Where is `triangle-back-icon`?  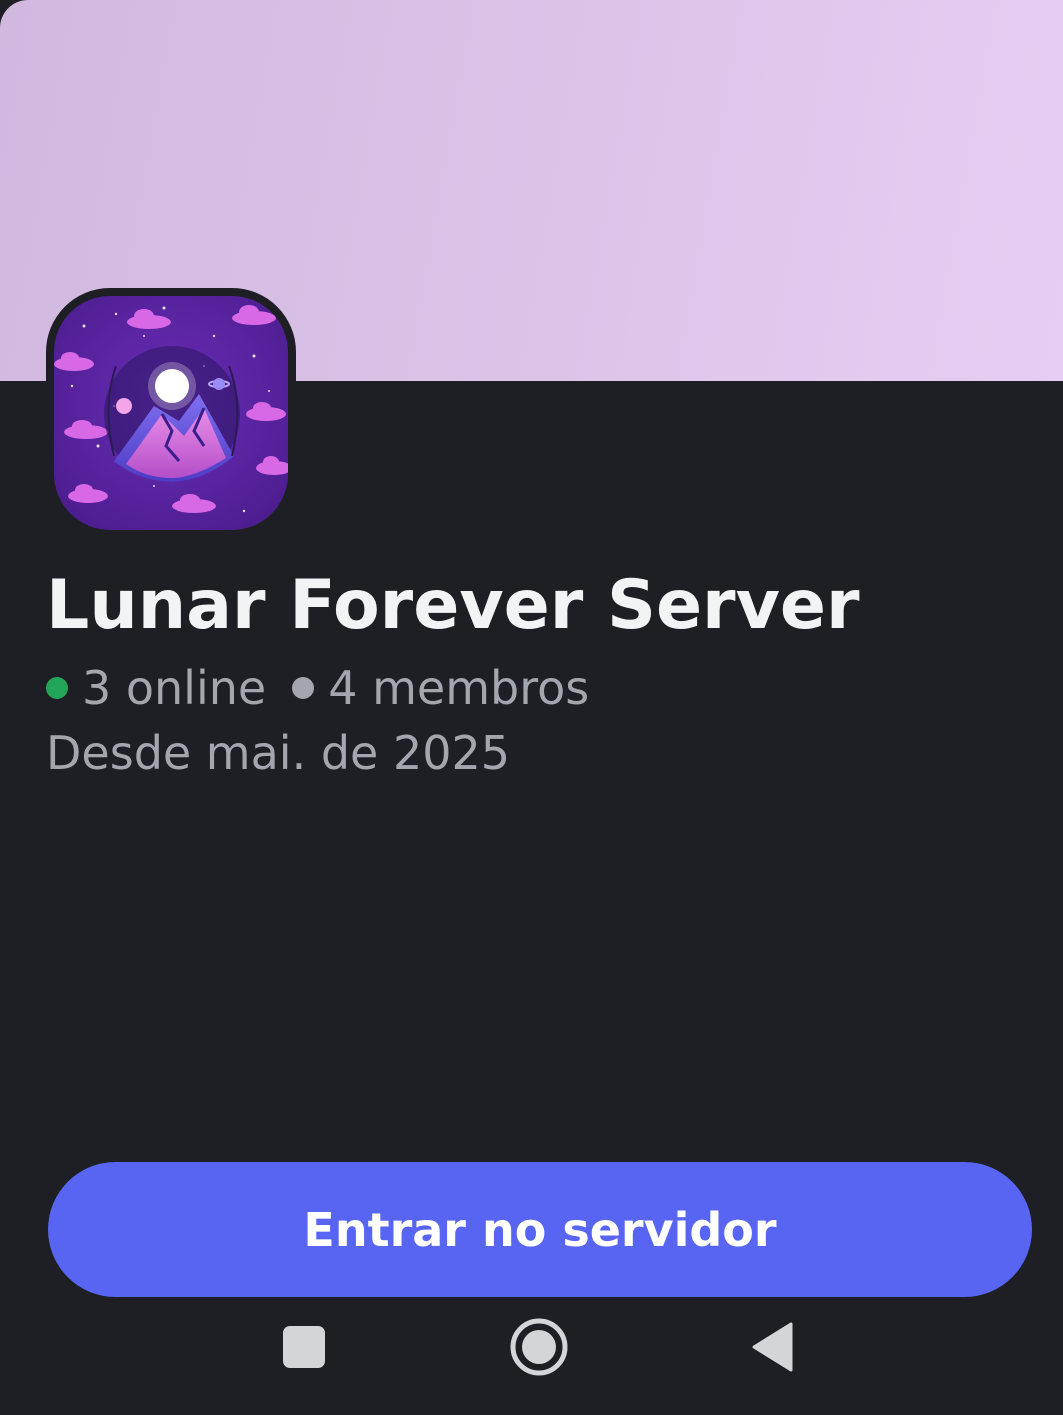 triangle-back-icon is located at coordinates (772, 1347).